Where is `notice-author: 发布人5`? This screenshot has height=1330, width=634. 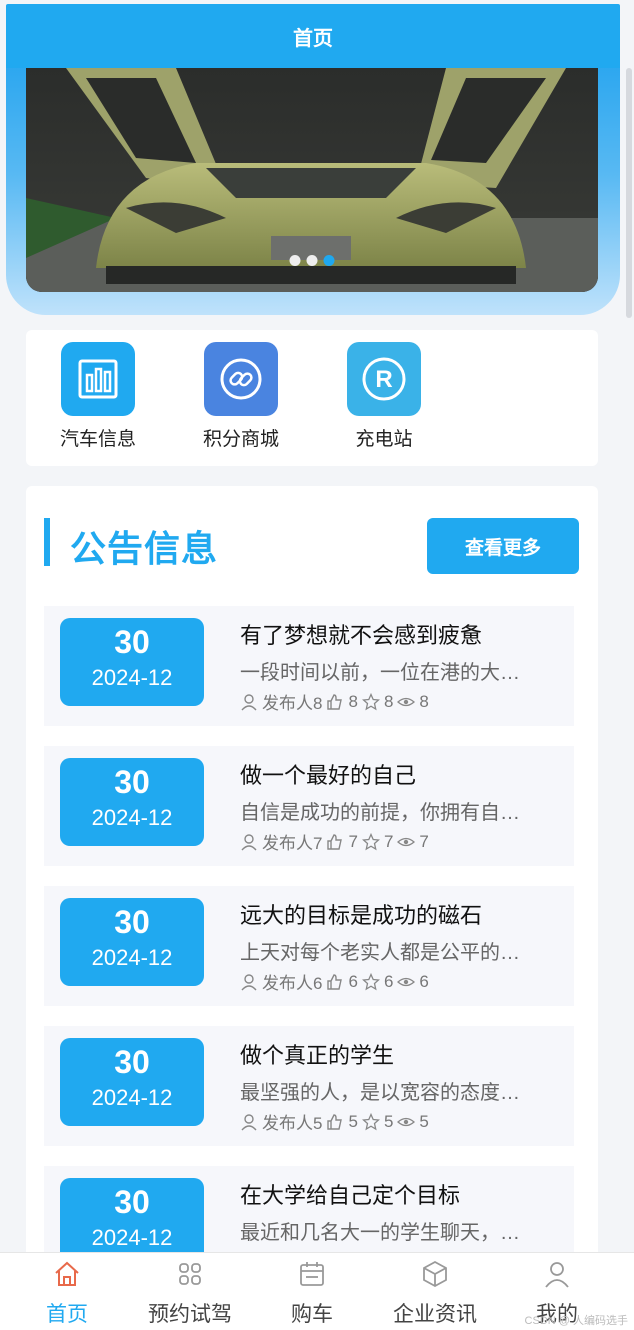
notice-author: 发布人5 is located at coordinates (292, 1123).